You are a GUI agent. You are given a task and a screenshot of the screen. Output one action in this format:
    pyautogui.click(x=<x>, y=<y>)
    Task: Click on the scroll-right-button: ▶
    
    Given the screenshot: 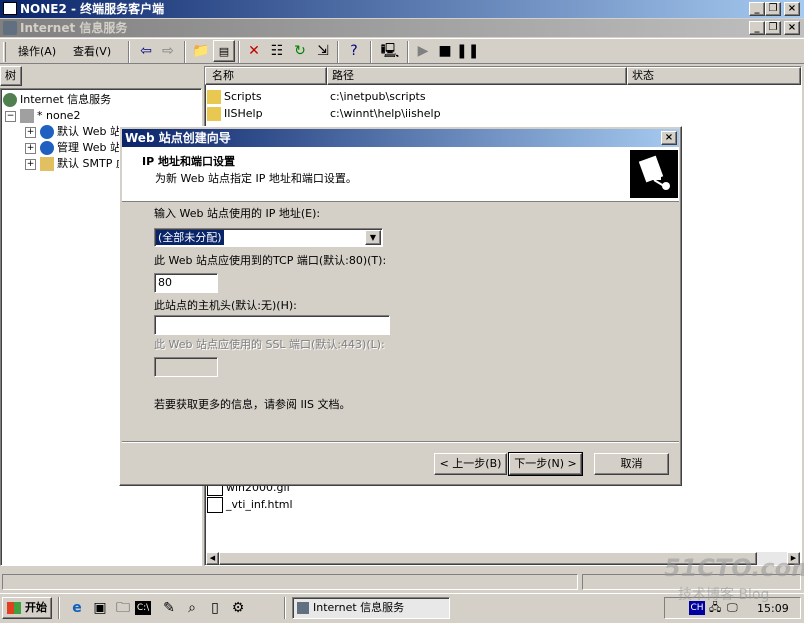 What is the action you would take?
    pyautogui.click(x=793, y=558)
    